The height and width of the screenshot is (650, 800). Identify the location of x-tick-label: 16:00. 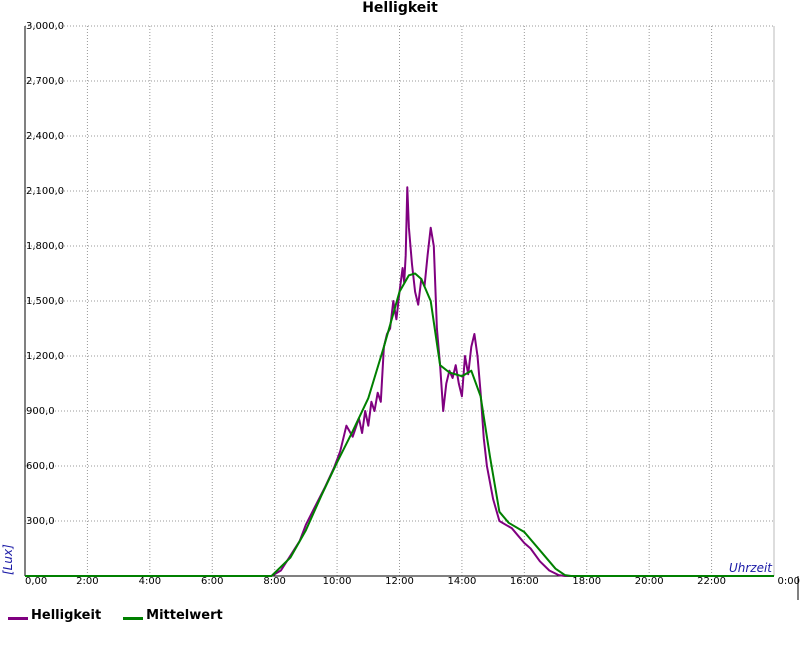
(524, 581).